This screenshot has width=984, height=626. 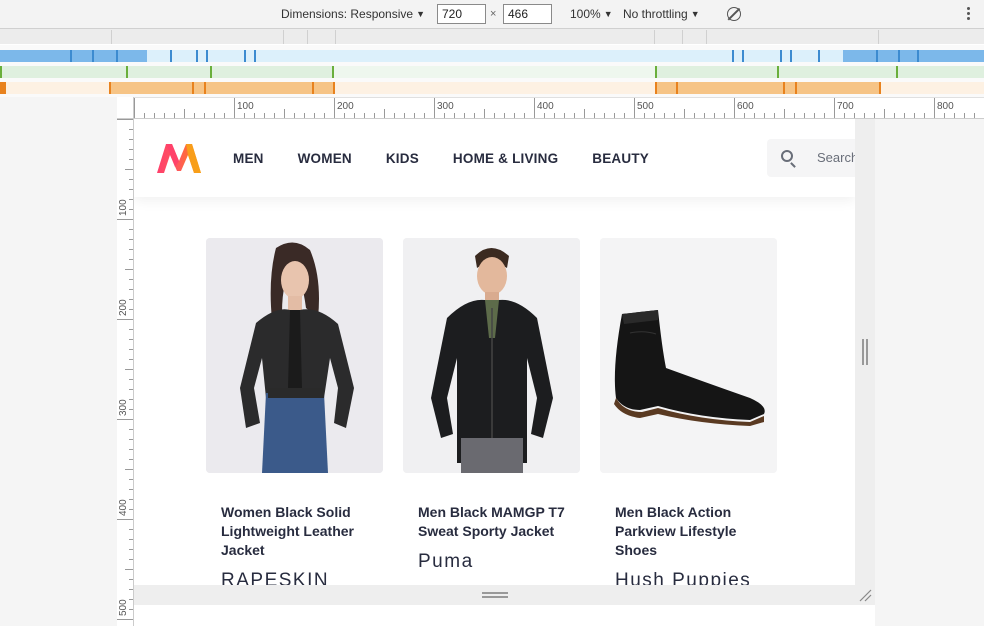 I want to click on product-photo, so click(x=688, y=355).